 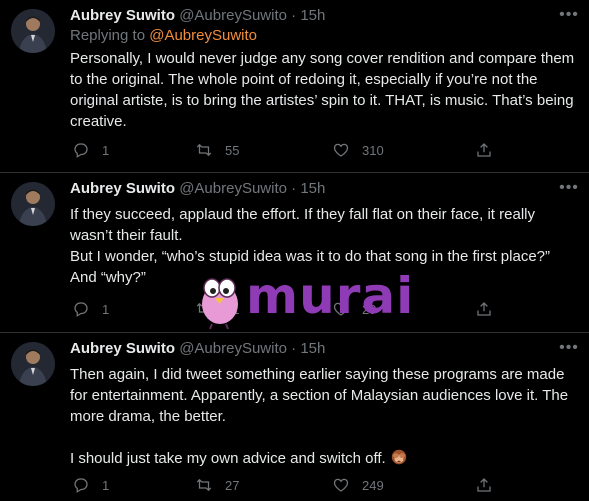 I want to click on replying-to: Replying to @AubreySuwito, so click(x=163, y=36).